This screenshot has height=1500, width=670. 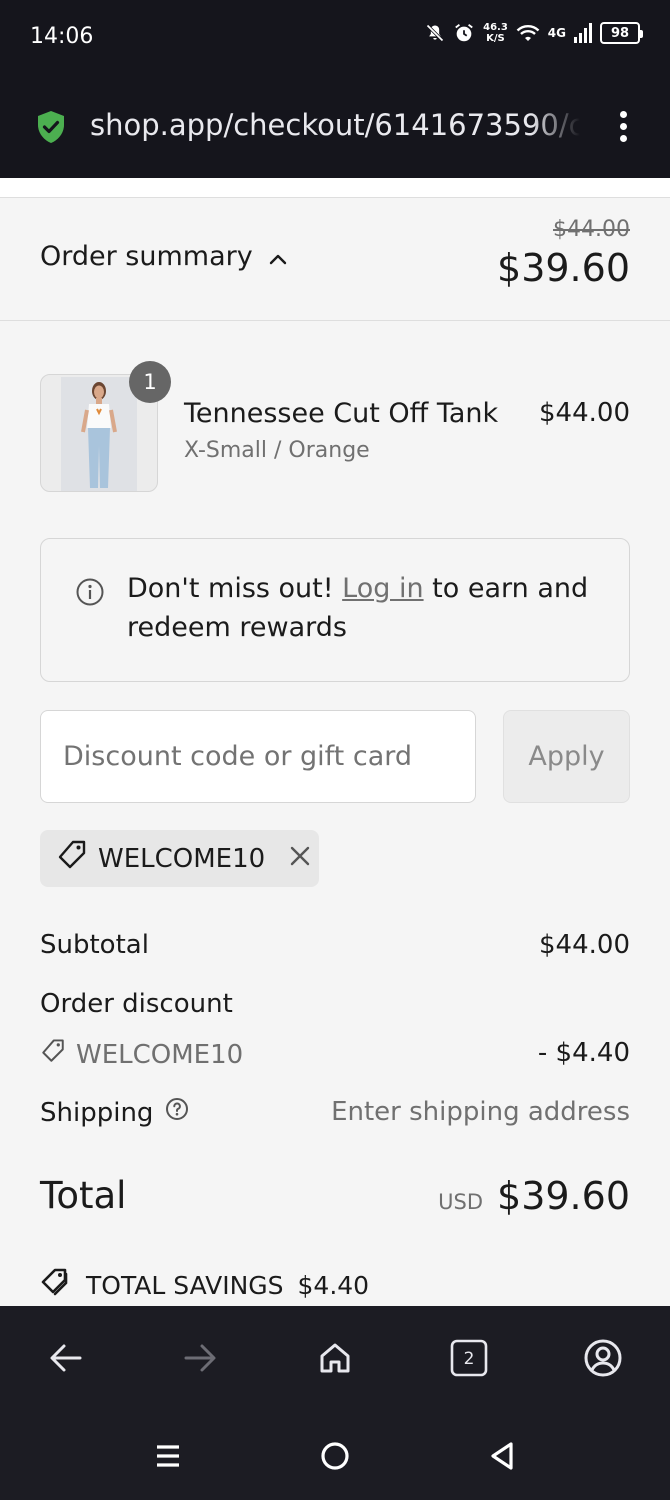 I want to click on back-triangle-icon, so click(x=502, y=1456).